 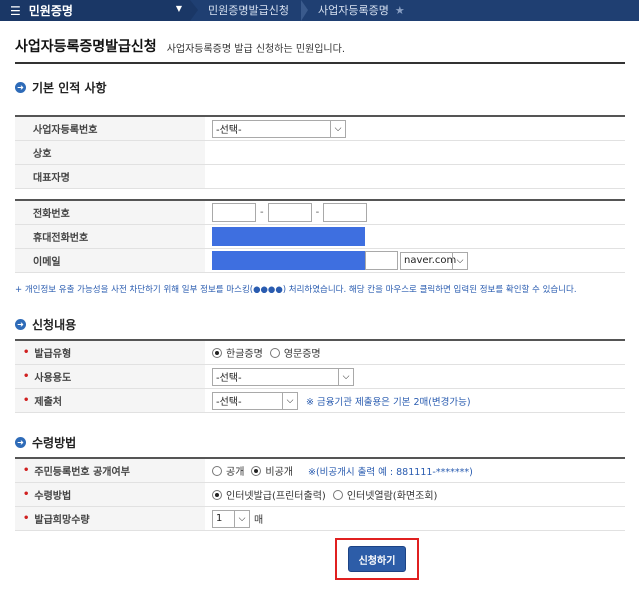 I want to click on email-label: 이메일, so click(x=110, y=260).